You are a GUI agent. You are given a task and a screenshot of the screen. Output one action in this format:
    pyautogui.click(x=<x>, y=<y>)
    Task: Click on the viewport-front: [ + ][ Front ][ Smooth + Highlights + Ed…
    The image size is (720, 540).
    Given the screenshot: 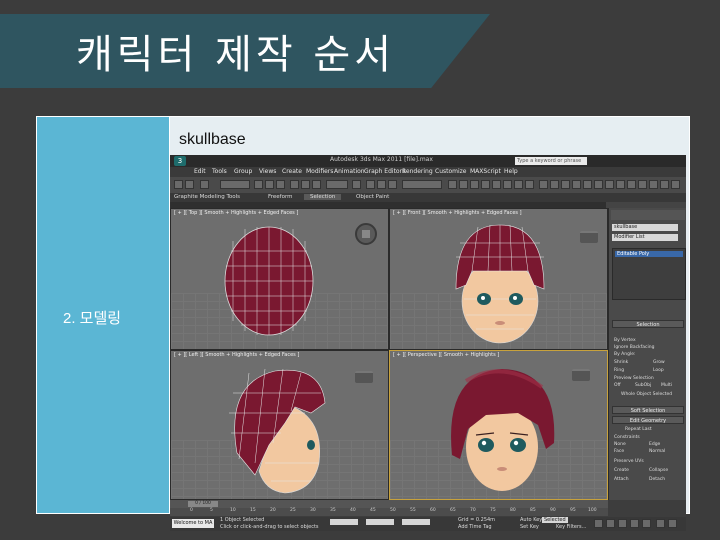 What is the action you would take?
    pyautogui.click(x=498, y=279)
    